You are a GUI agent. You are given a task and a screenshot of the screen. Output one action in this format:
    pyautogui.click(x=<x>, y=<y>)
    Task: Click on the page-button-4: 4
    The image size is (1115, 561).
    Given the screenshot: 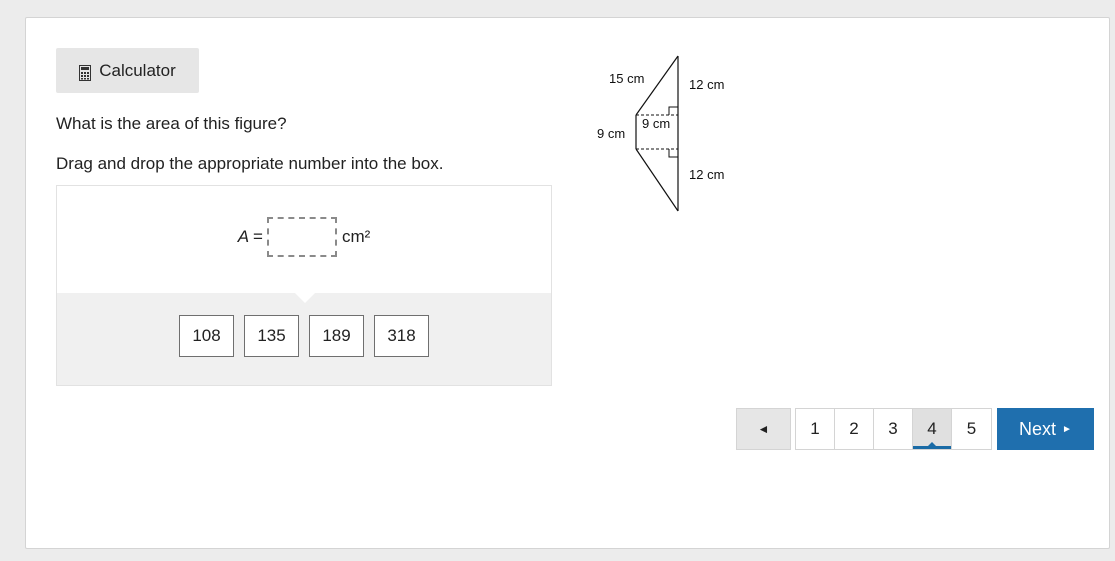 What is the action you would take?
    pyautogui.click(x=932, y=429)
    